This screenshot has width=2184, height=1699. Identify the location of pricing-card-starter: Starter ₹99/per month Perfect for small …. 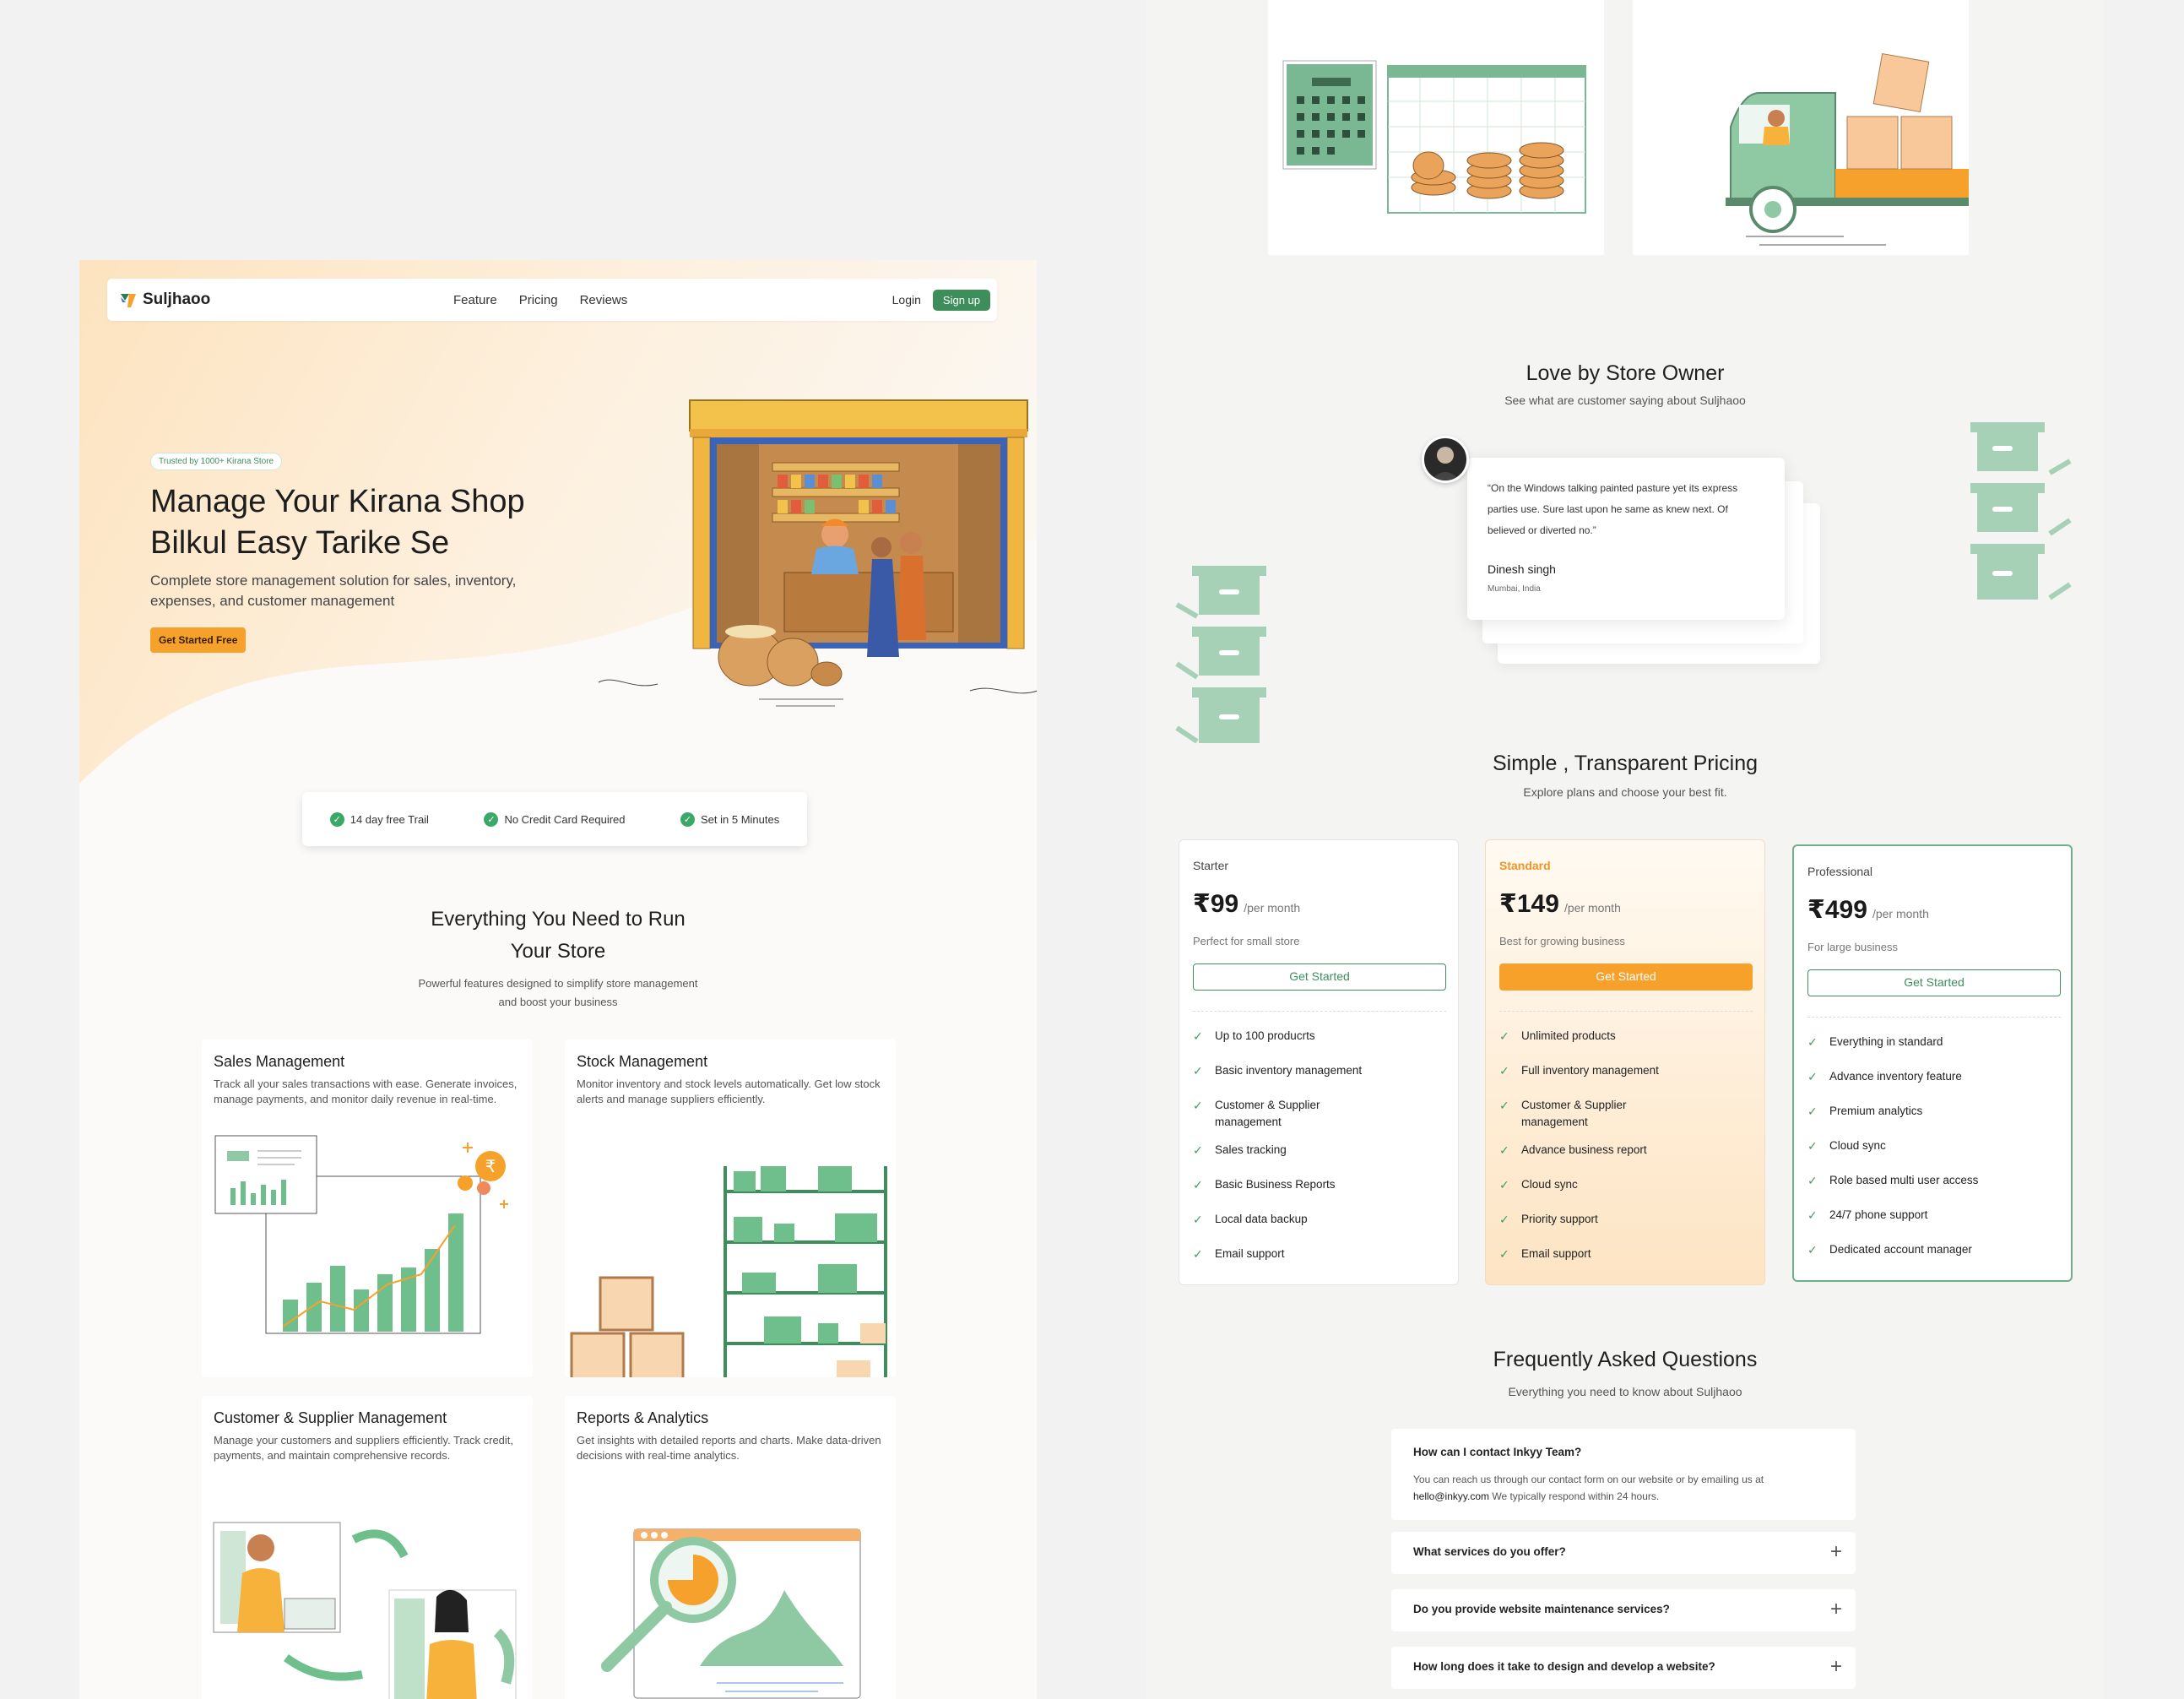
(1319, 1062).